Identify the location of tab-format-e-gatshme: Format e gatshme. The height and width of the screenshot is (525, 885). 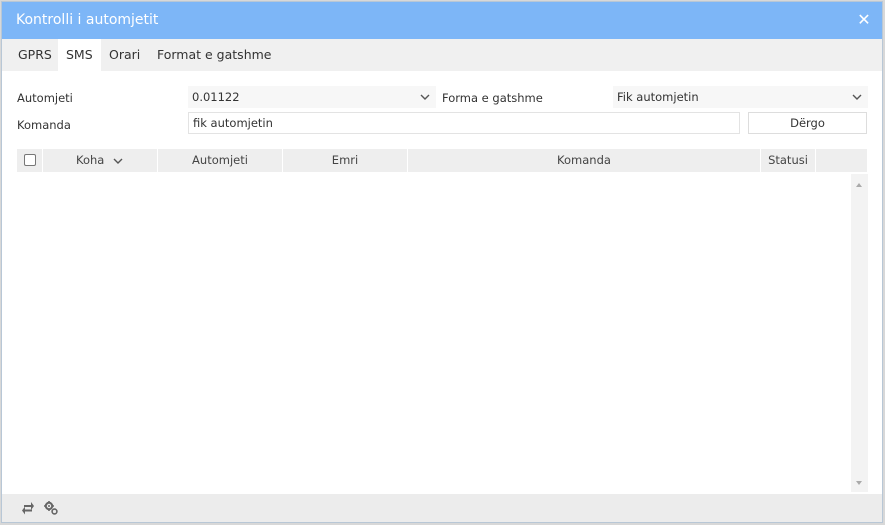
(214, 55).